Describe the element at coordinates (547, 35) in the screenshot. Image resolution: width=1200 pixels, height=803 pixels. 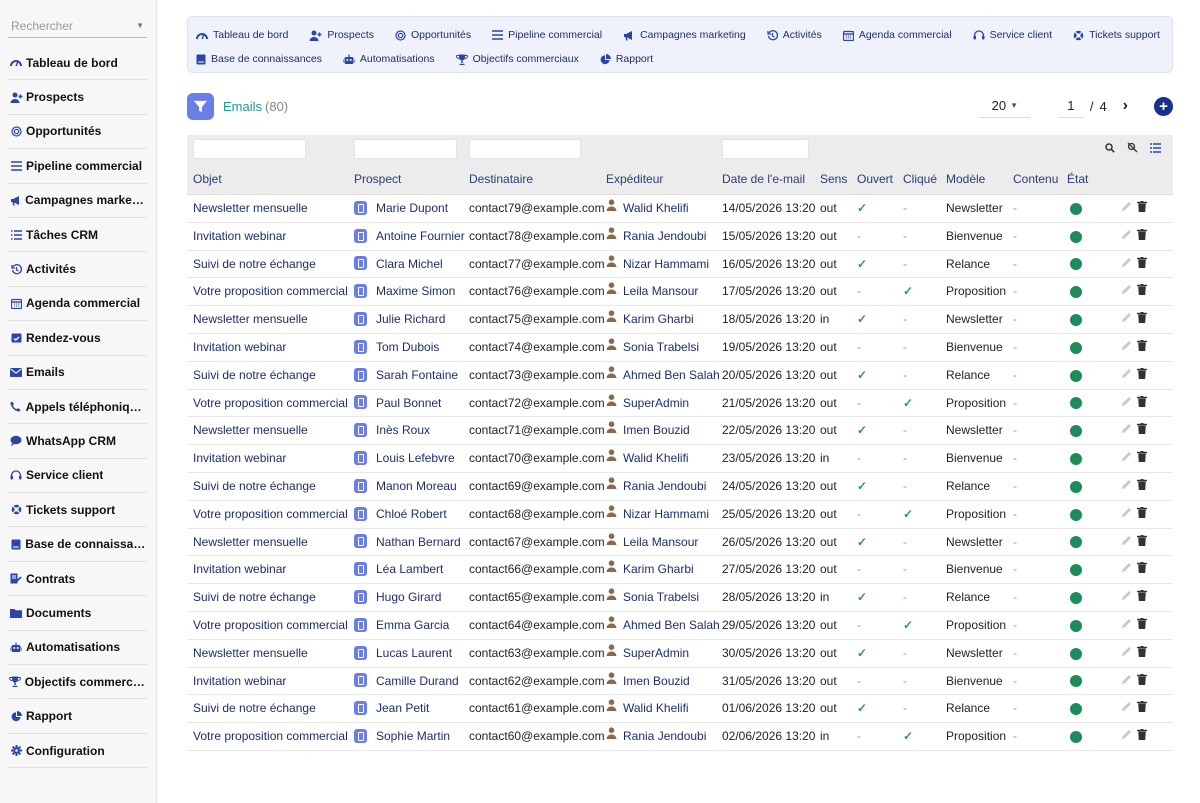
I see `top-nav-item-list: Pipeline commercial` at that location.